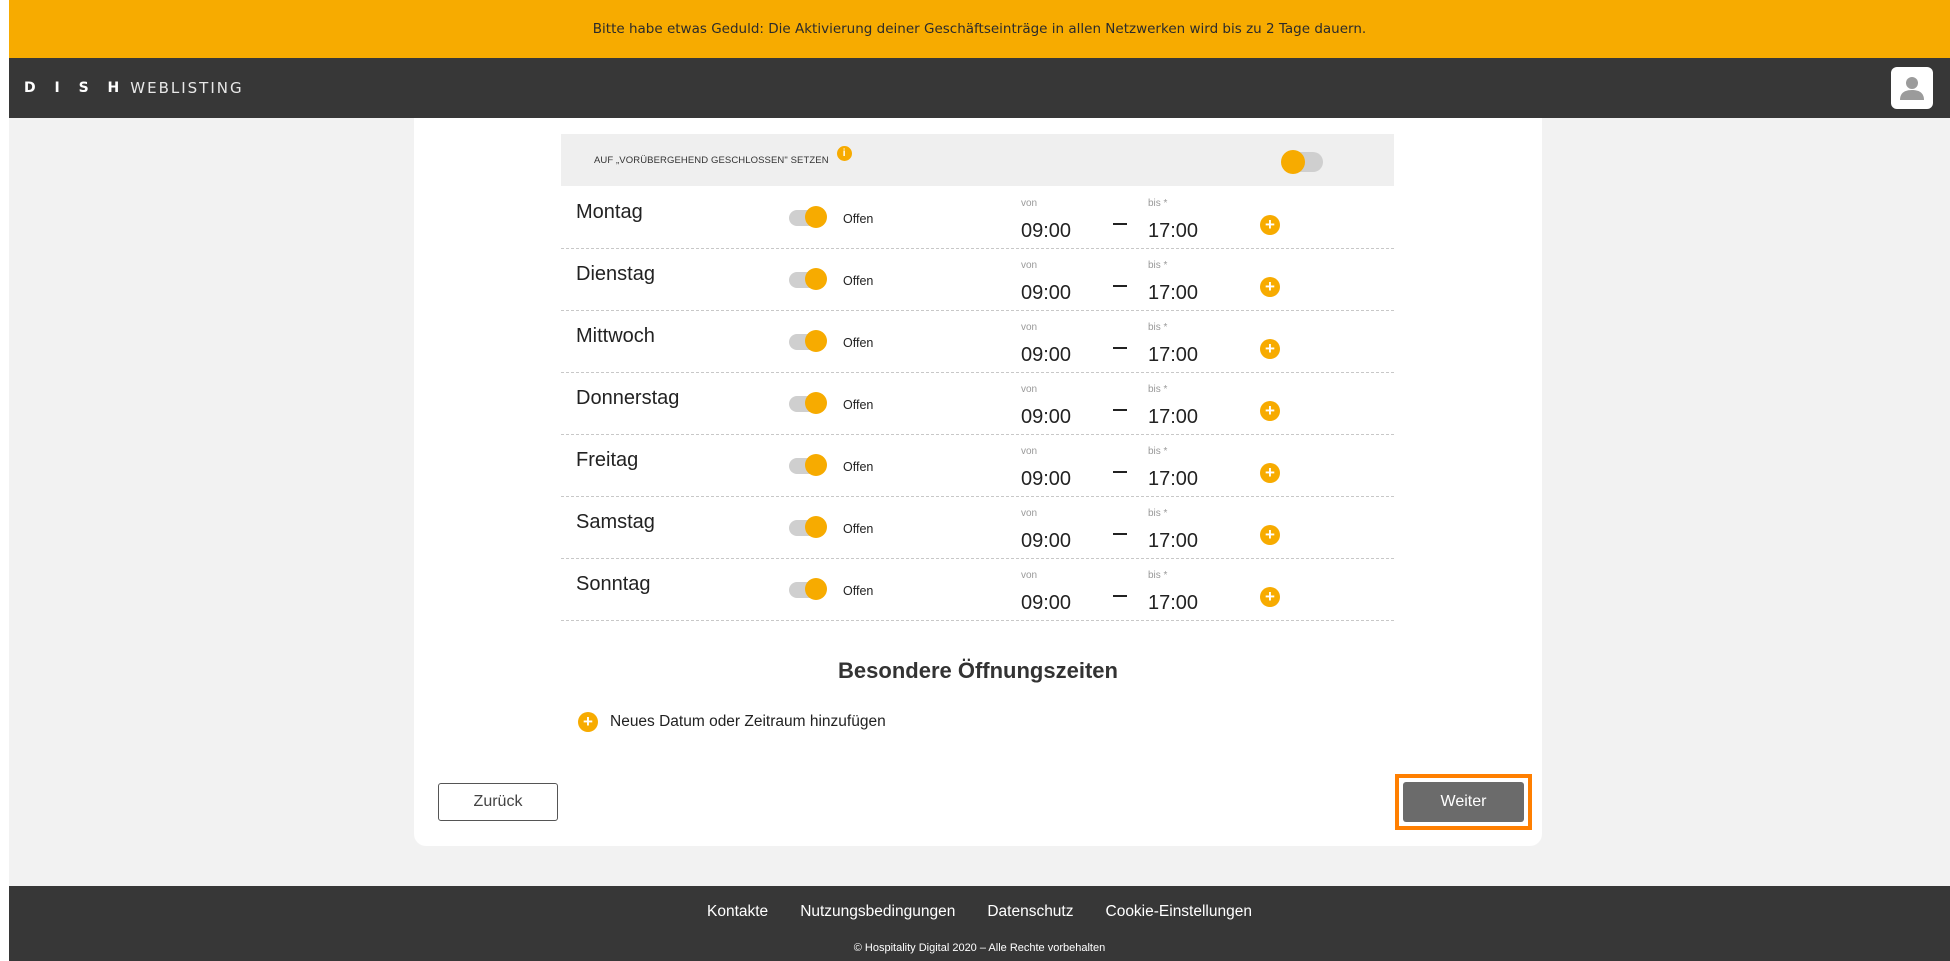  Describe the element at coordinates (977, 589) in the screenshot. I see `day-row: Sonntag Offen von 09:00 bis * 17:00 +` at that location.